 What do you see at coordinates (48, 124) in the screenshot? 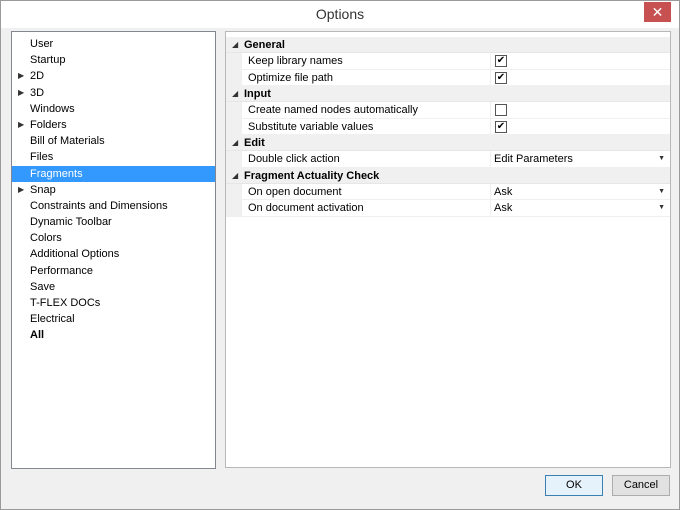
I see `tree-item-label: Folders` at bounding box center [48, 124].